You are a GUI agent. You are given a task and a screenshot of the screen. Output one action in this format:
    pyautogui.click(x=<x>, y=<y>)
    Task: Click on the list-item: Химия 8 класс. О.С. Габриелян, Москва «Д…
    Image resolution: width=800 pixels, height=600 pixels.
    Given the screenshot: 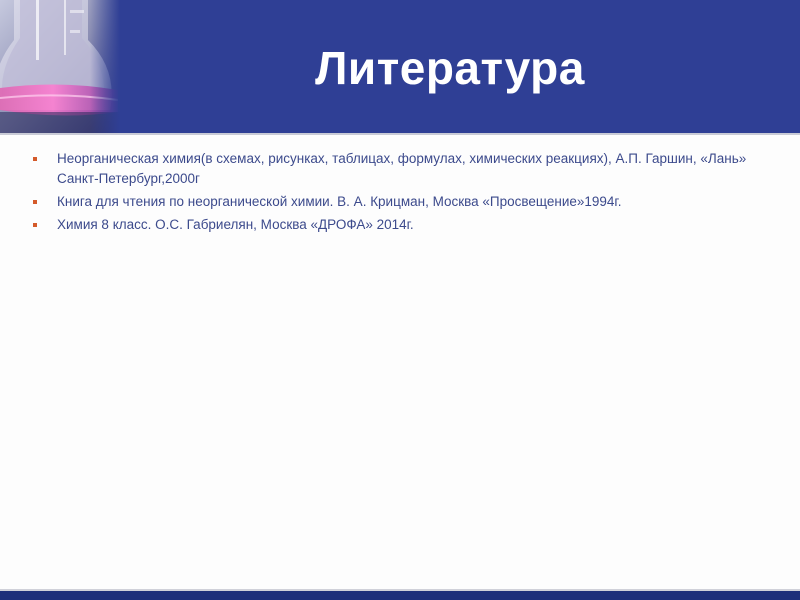 What is the action you would take?
    pyautogui.click(x=398, y=225)
    